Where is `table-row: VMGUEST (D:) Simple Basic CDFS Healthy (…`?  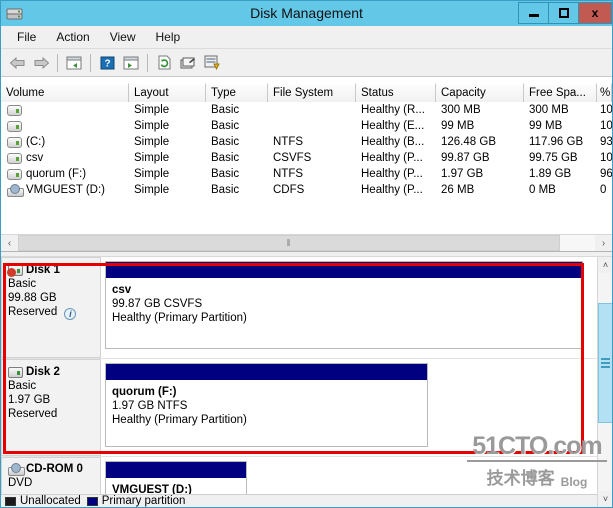
table-row: VMGUEST (D:) Simple Basic CDFS Healthy (… is located at coordinates (306, 190).